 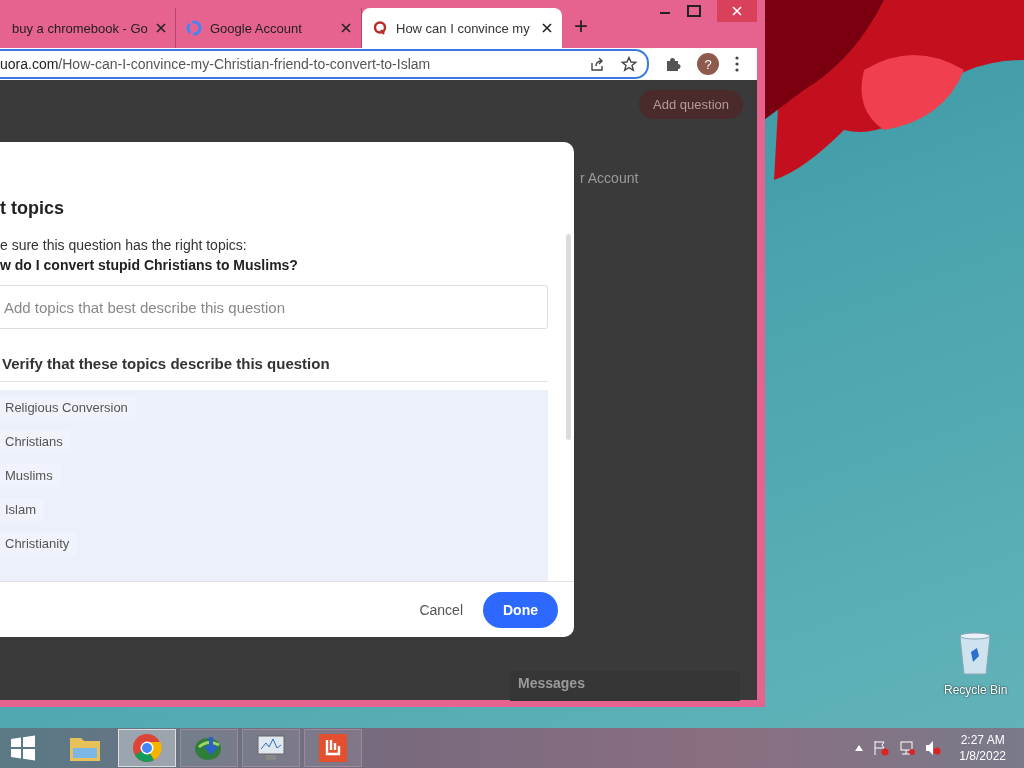 What do you see at coordinates (147, 748) in the screenshot?
I see `chrome-icon` at bounding box center [147, 748].